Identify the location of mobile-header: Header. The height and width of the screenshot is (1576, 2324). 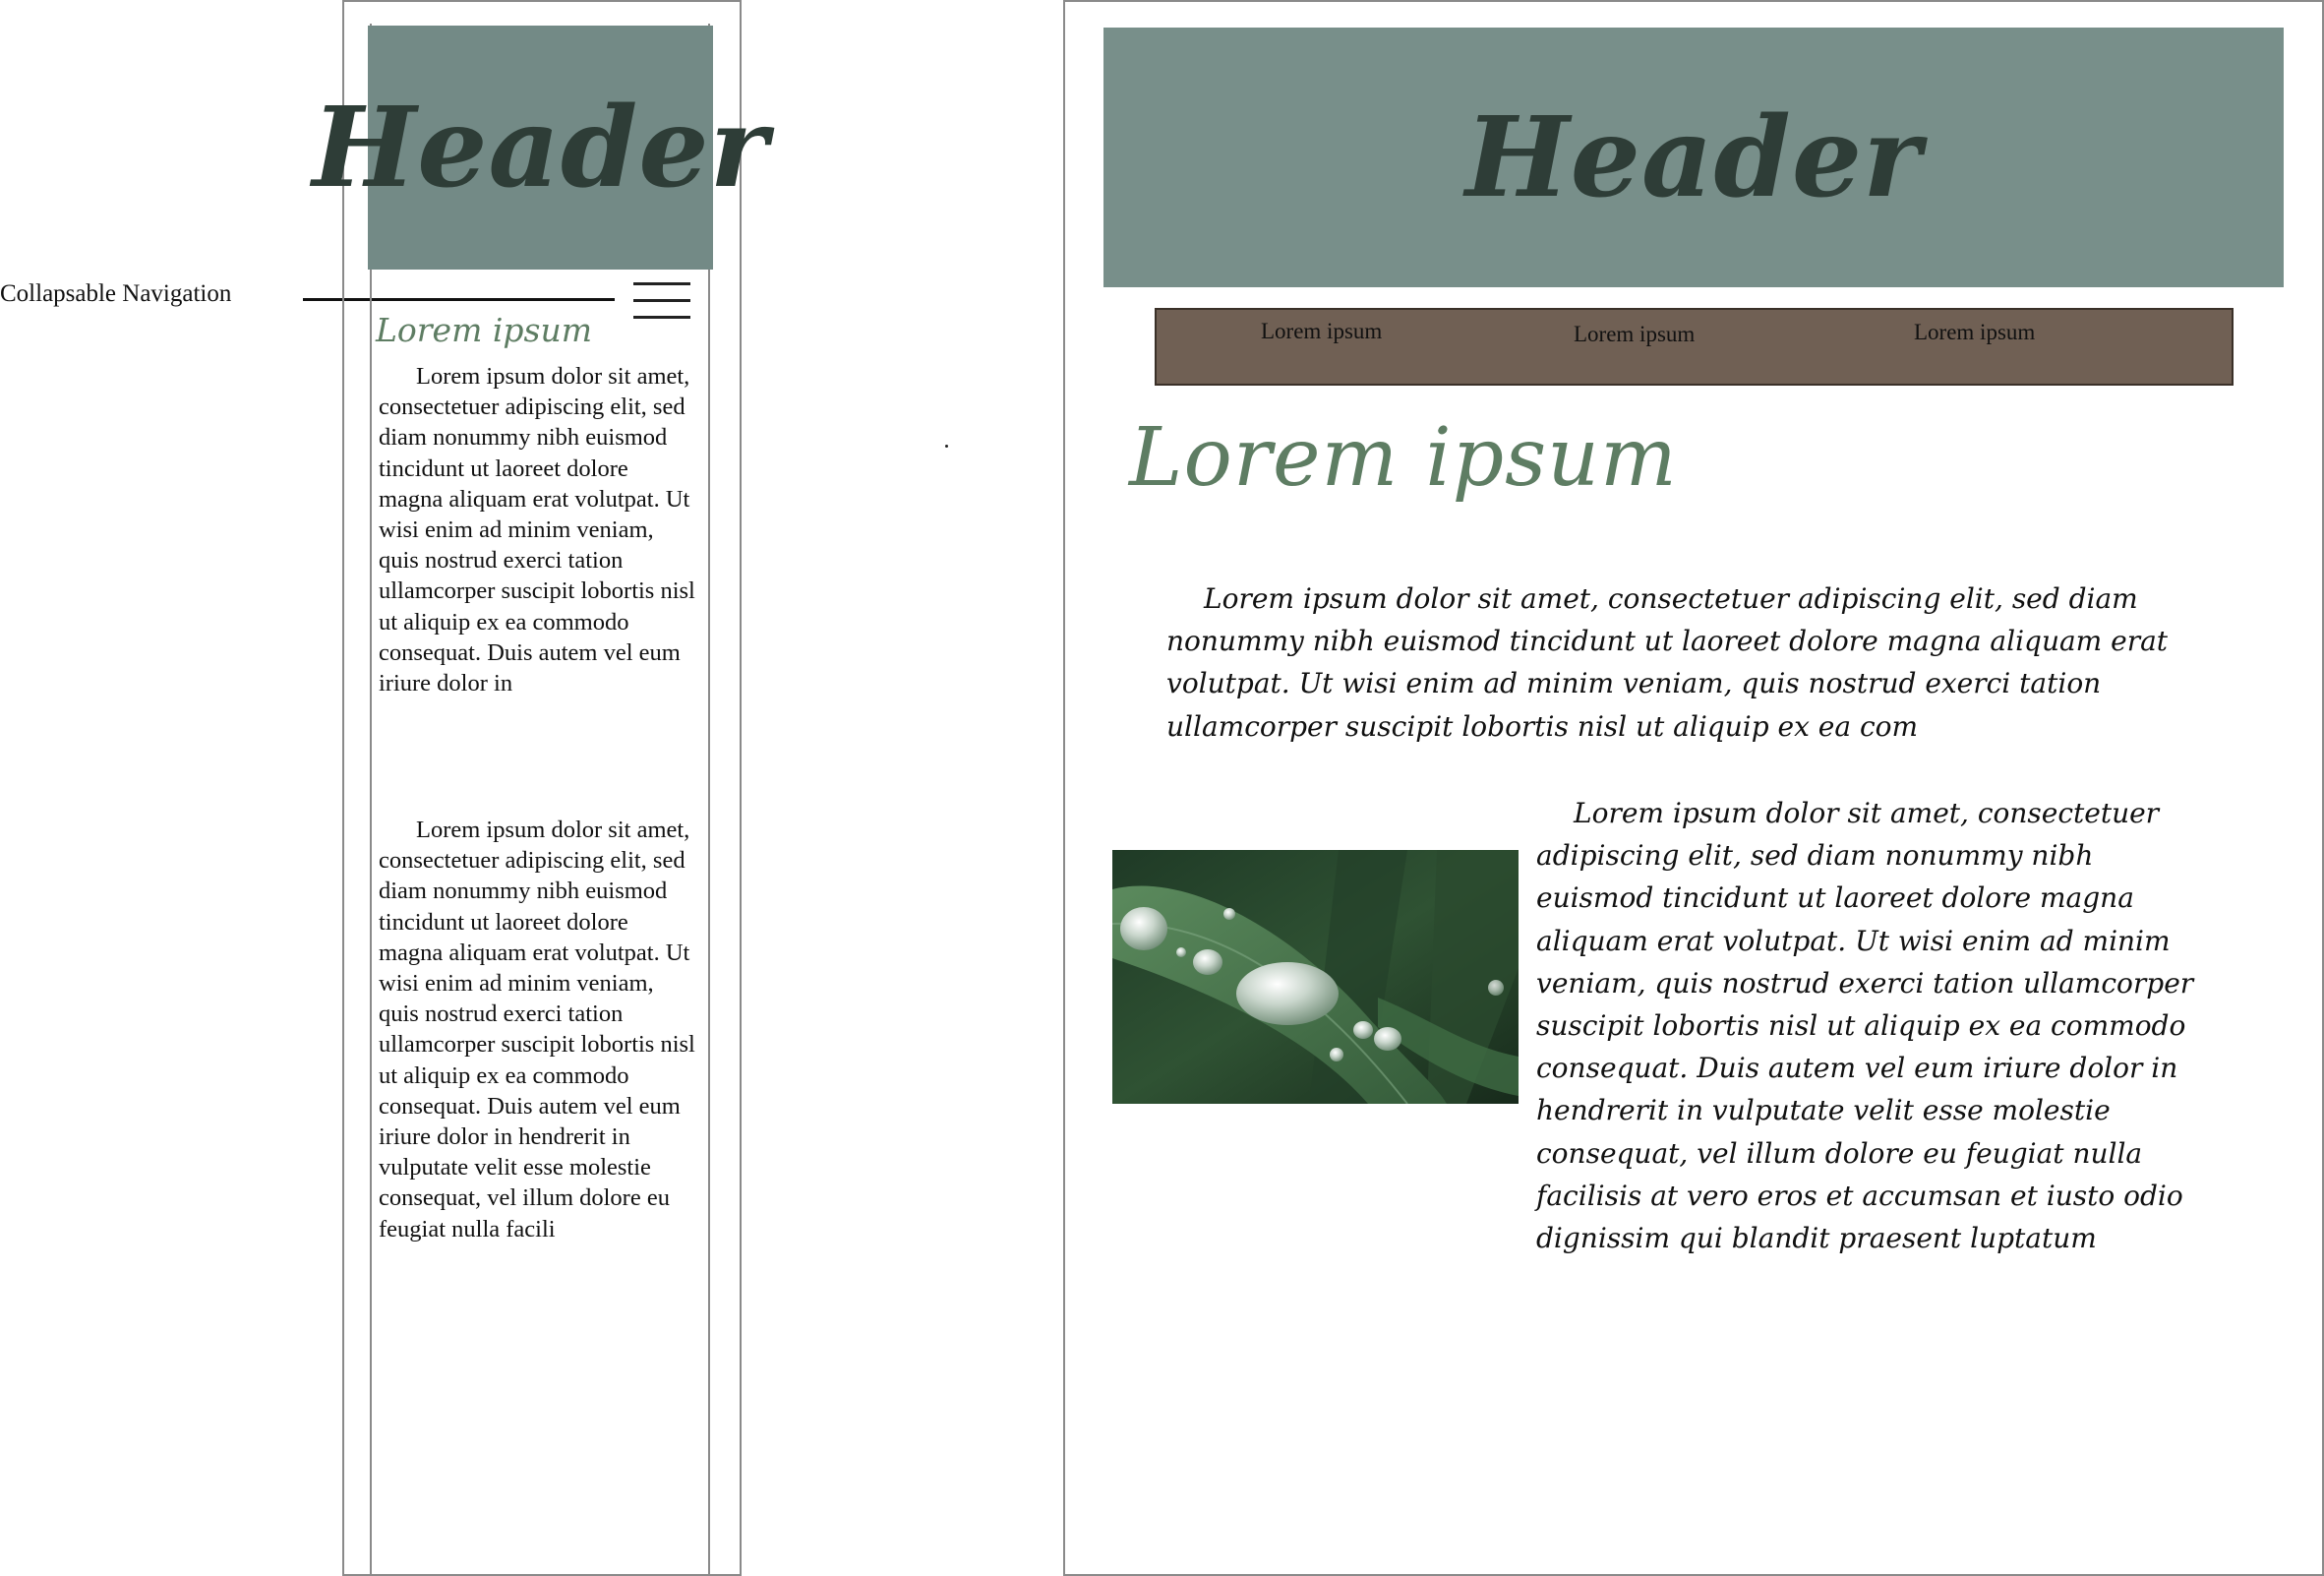
(540, 148).